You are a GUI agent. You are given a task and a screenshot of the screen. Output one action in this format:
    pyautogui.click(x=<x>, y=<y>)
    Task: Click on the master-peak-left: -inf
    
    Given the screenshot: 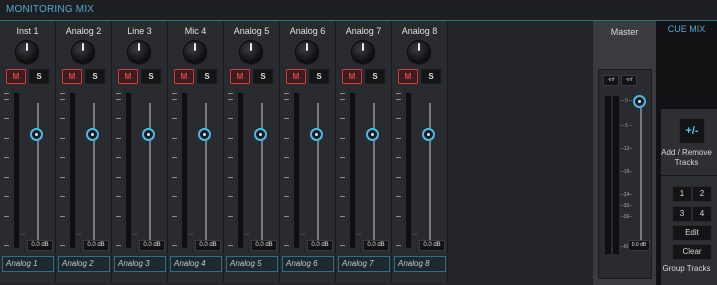 What is the action you would take?
    pyautogui.click(x=611, y=80)
    